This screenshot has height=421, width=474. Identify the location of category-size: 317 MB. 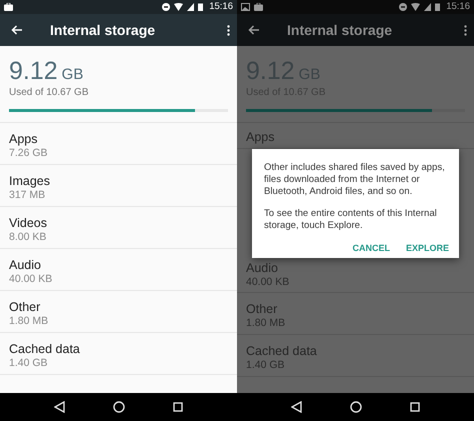
(27, 195).